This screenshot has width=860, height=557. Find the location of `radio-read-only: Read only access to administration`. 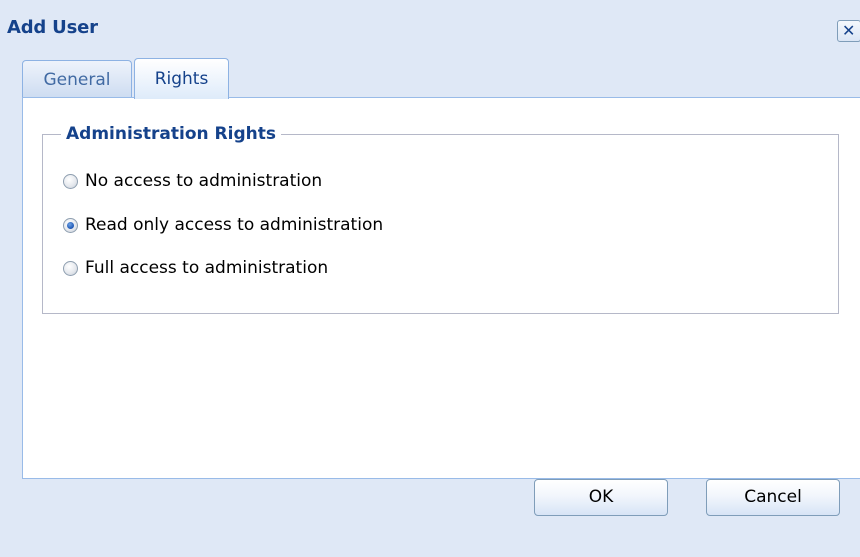

radio-read-only: Read only access to administration is located at coordinates (223, 225).